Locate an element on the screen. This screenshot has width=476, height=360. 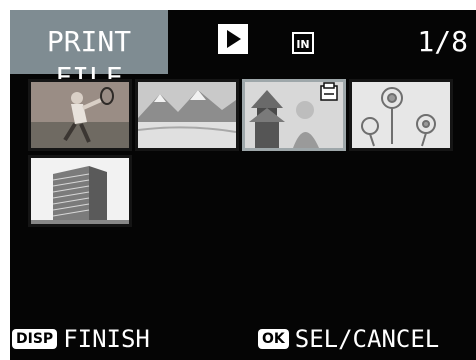
image-counter: 1/8 is located at coordinates (442, 41).